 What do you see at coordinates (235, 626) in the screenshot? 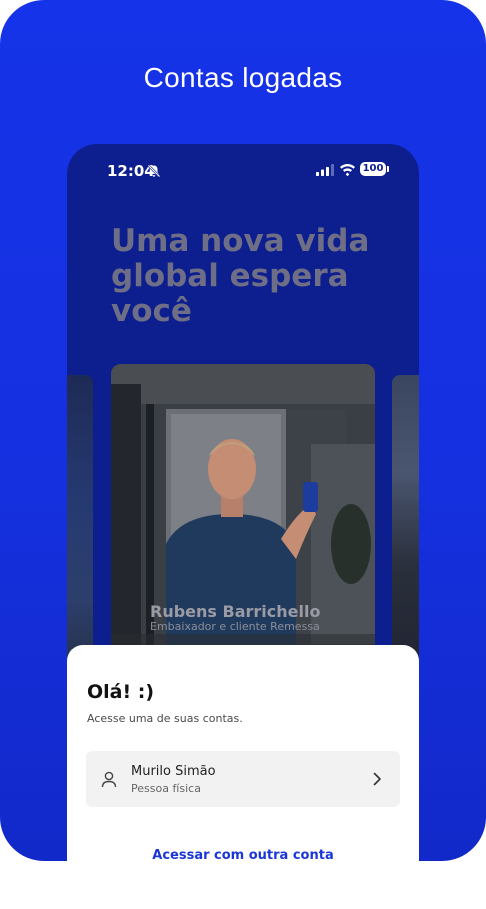
I see `ambassador-caption: Embaixador e cliente Remessa` at bounding box center [235, 626].